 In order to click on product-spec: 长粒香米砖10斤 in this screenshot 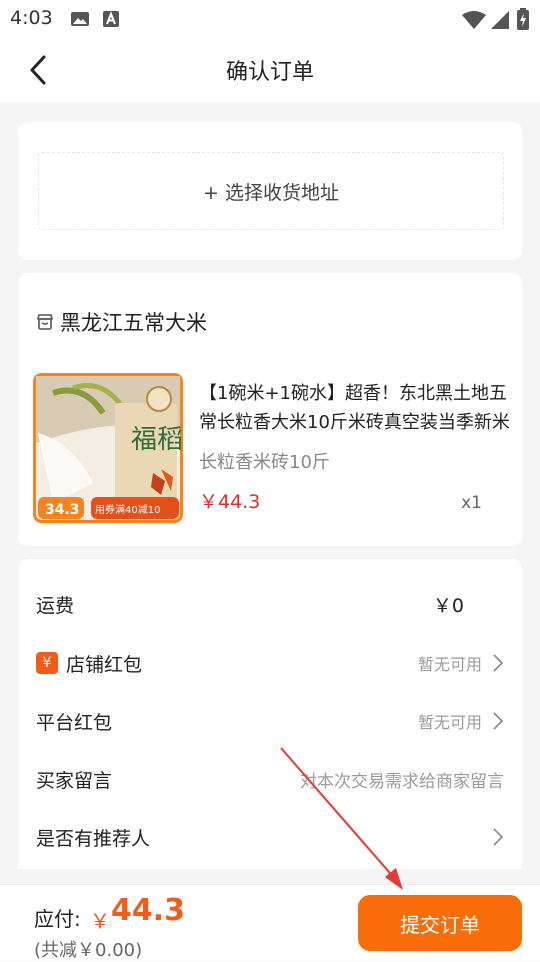, I will do `click(264, 462)`.